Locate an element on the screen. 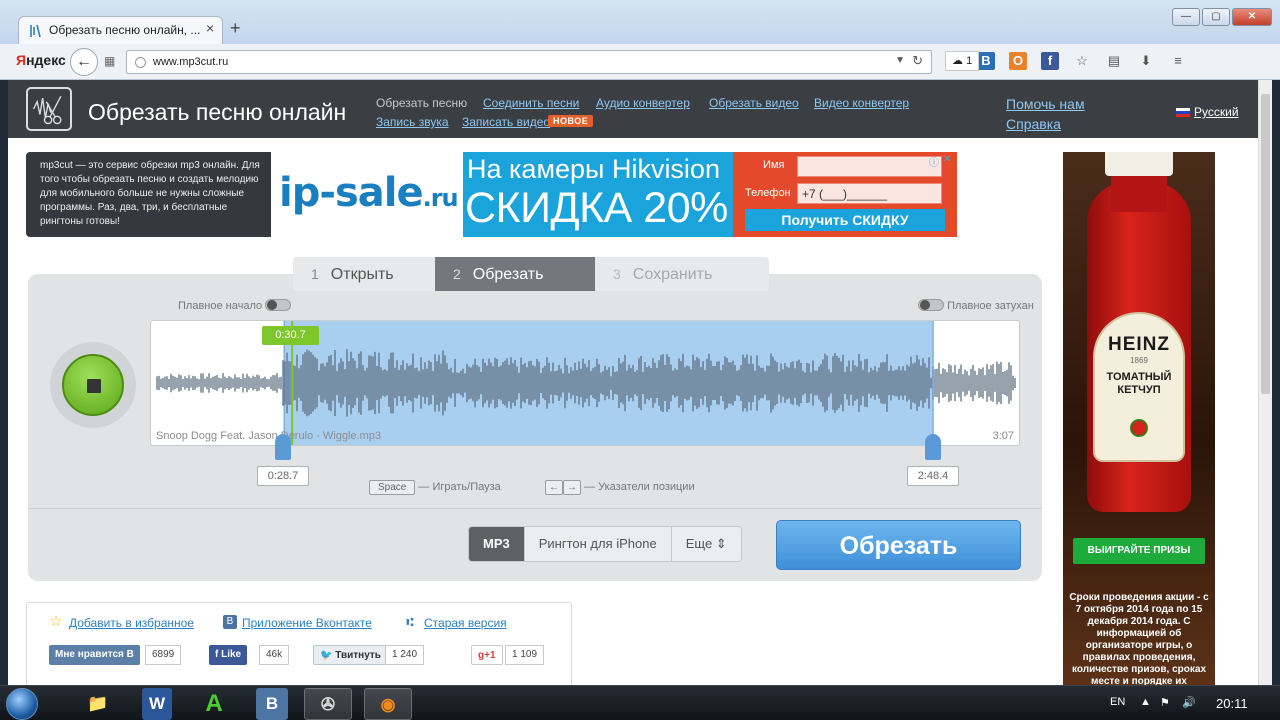 The height and width of the screenshot is (720, 1280). ad-phone-label: Телефон is located at coordinates (768, 193).